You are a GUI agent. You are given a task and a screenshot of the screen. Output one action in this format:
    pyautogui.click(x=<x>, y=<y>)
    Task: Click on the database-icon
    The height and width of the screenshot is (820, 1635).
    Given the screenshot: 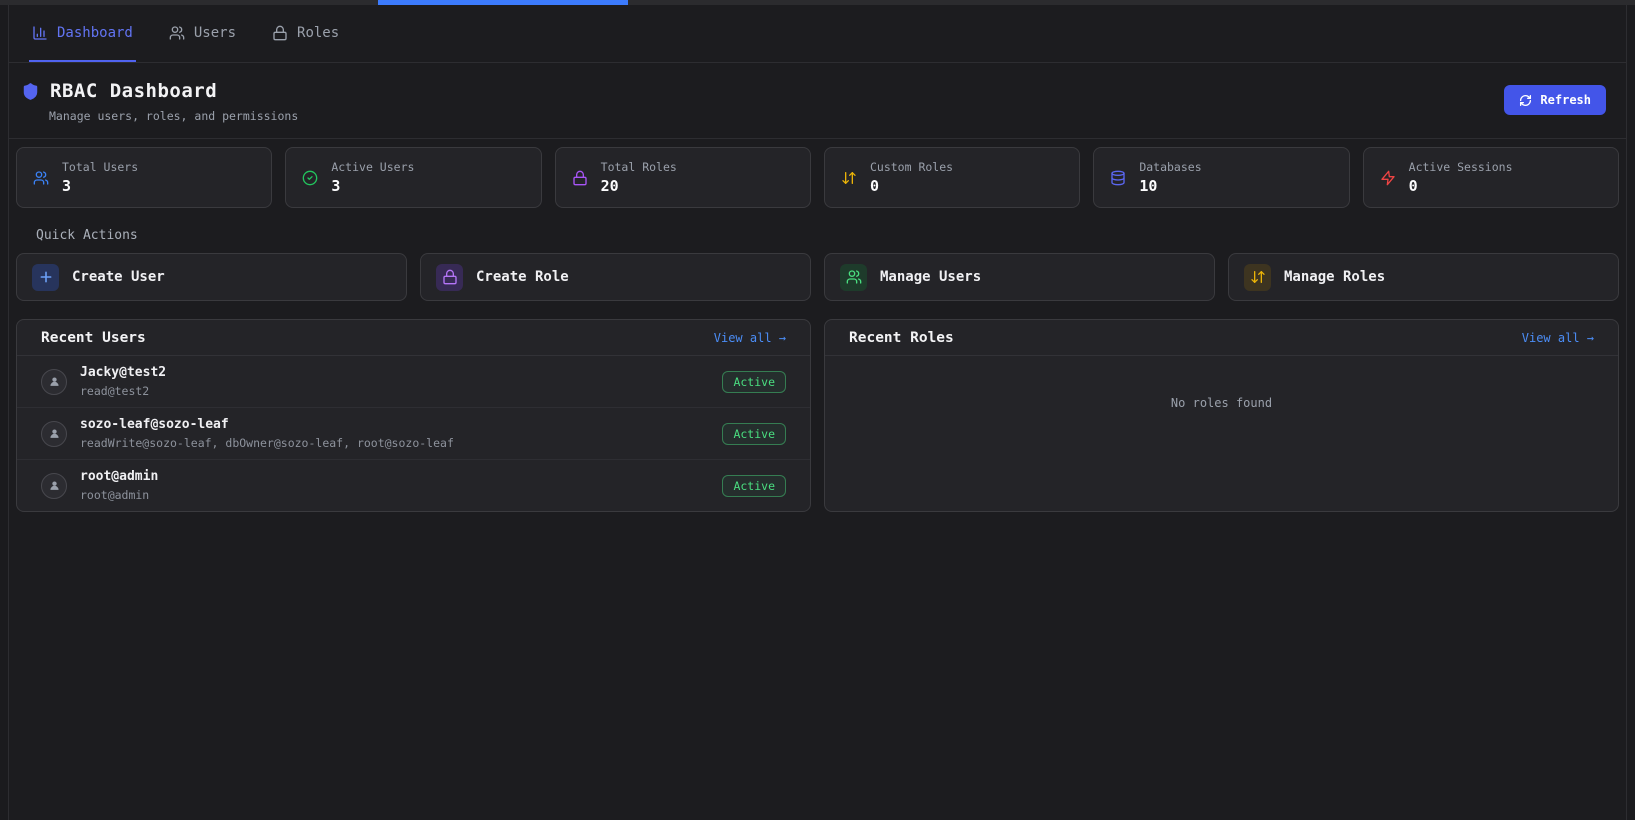 What is the action you would take?
    pyautogui.click(x=1118, y=178)
    